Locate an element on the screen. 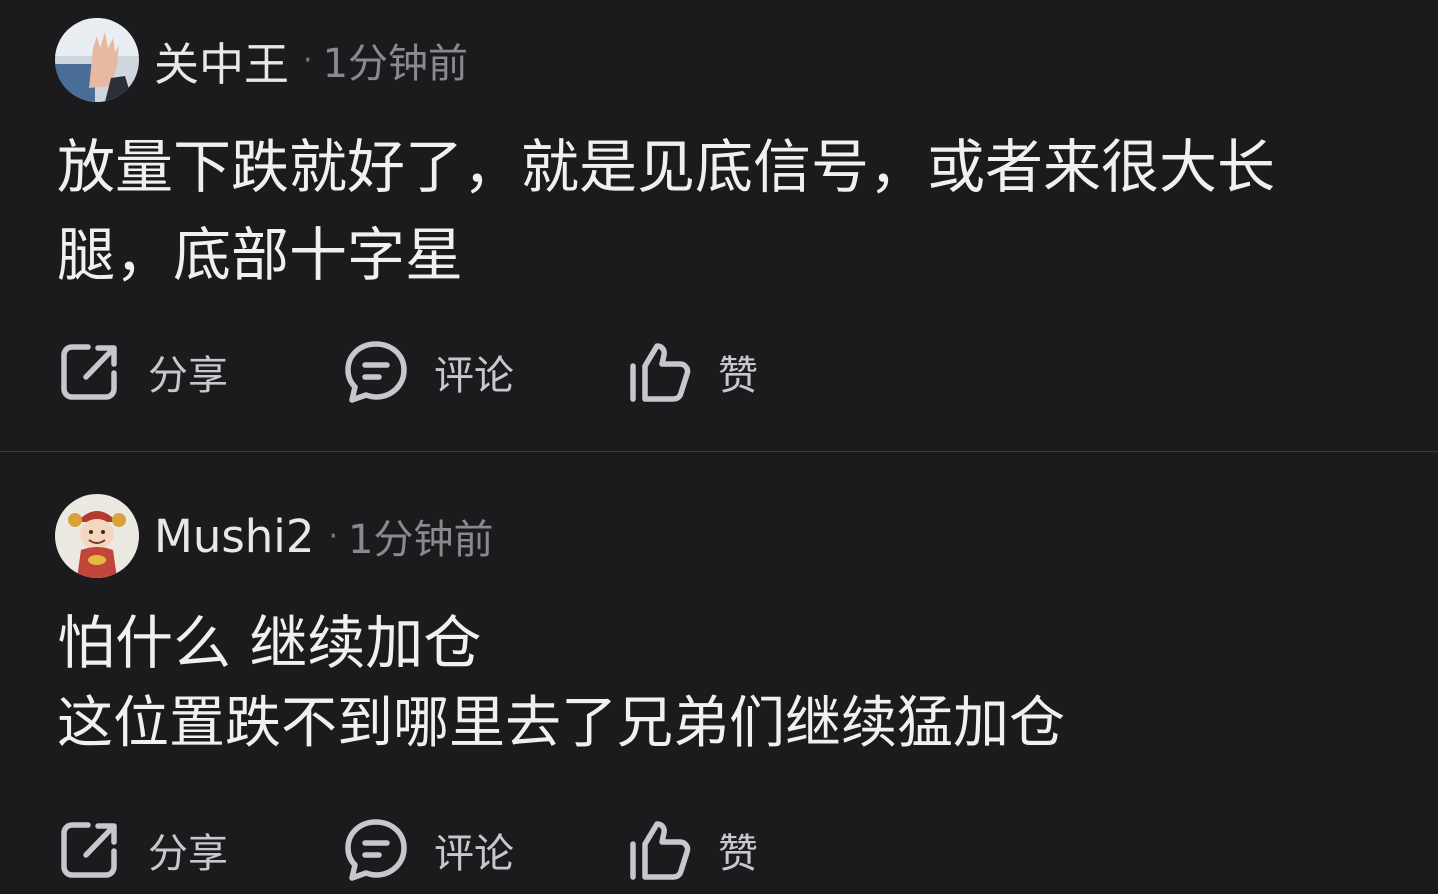 This screenshot has width=1438, height=894. comment-line: 放量下跌就好了，就是见底信号，或者来很大长 is located at coordinates (666, 167).